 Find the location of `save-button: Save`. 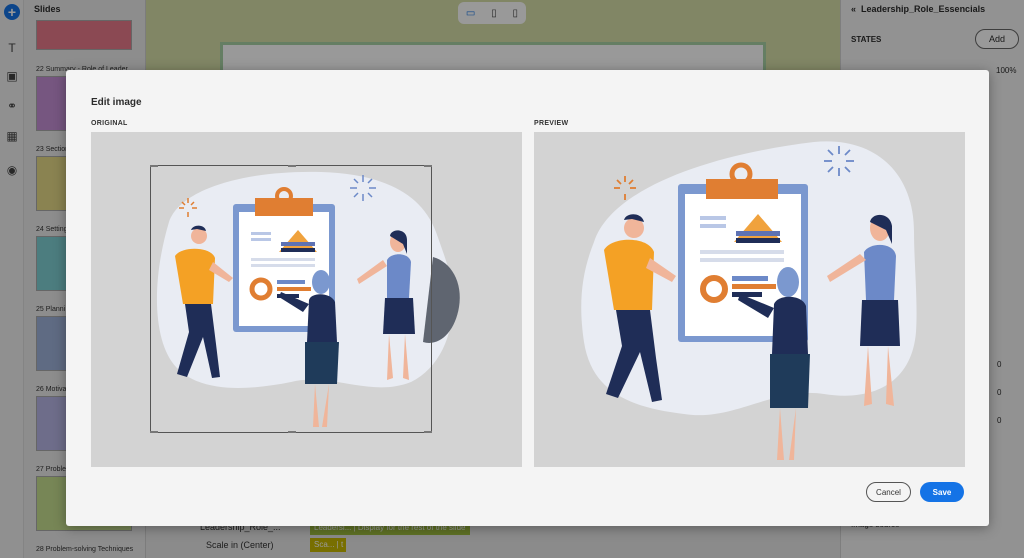

save-button: Save is located at coordinates (942, 492).